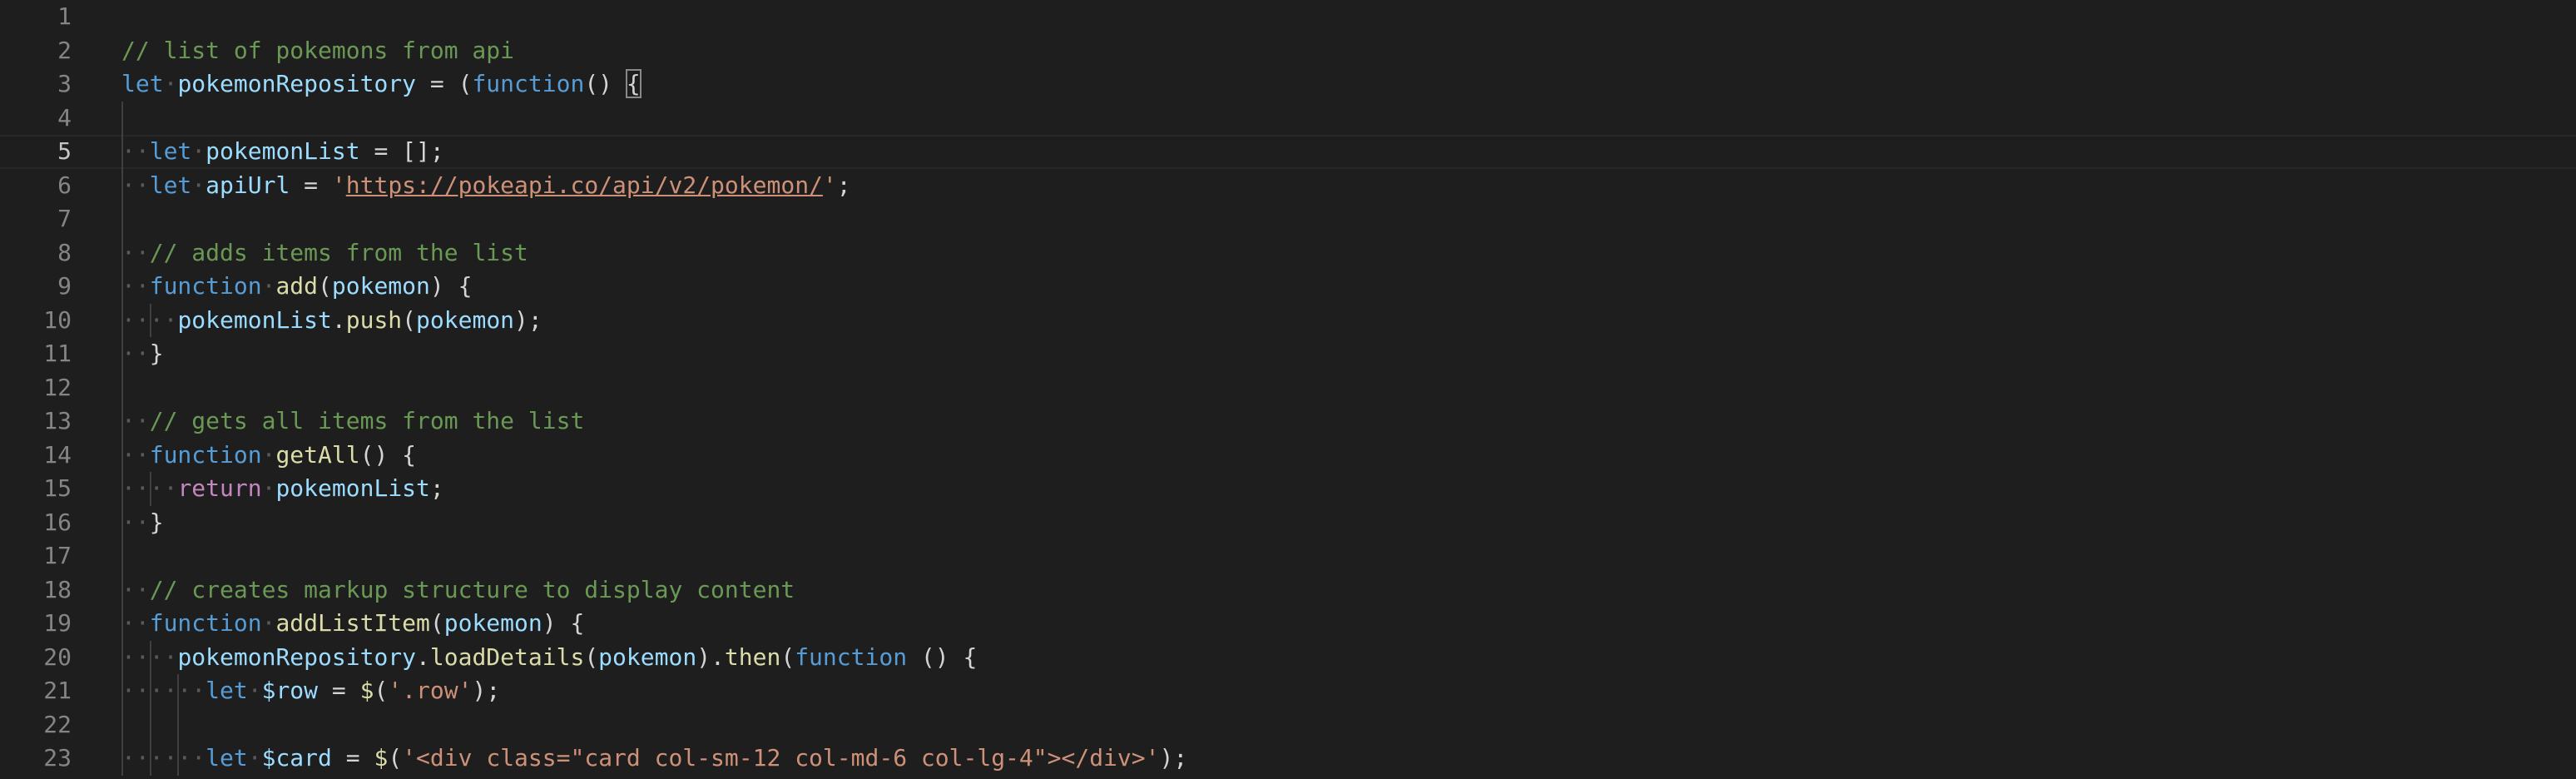 This screenshot has height=779, width=2576. Describe the element at coordinates (297, 84) in the screenshot. I see `code-token: pokemonRepository` at that location.